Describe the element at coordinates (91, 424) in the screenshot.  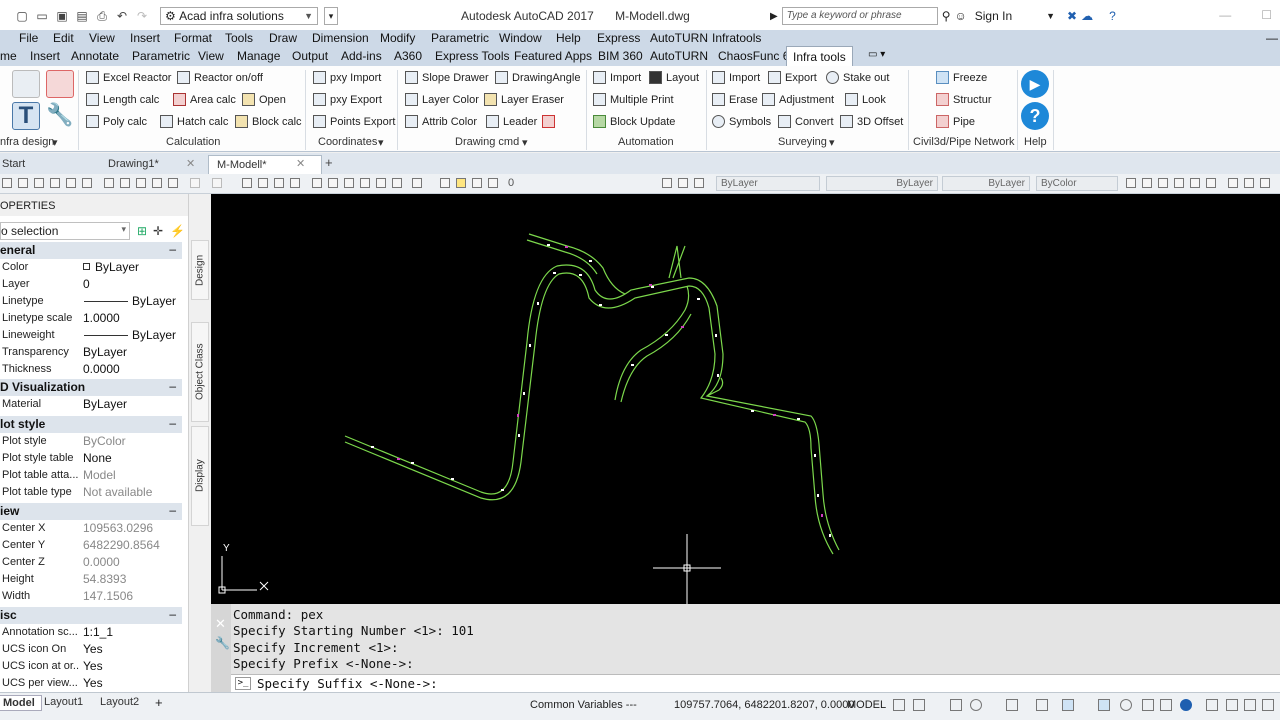
I see `section-plot-style: lot style –` at that location.